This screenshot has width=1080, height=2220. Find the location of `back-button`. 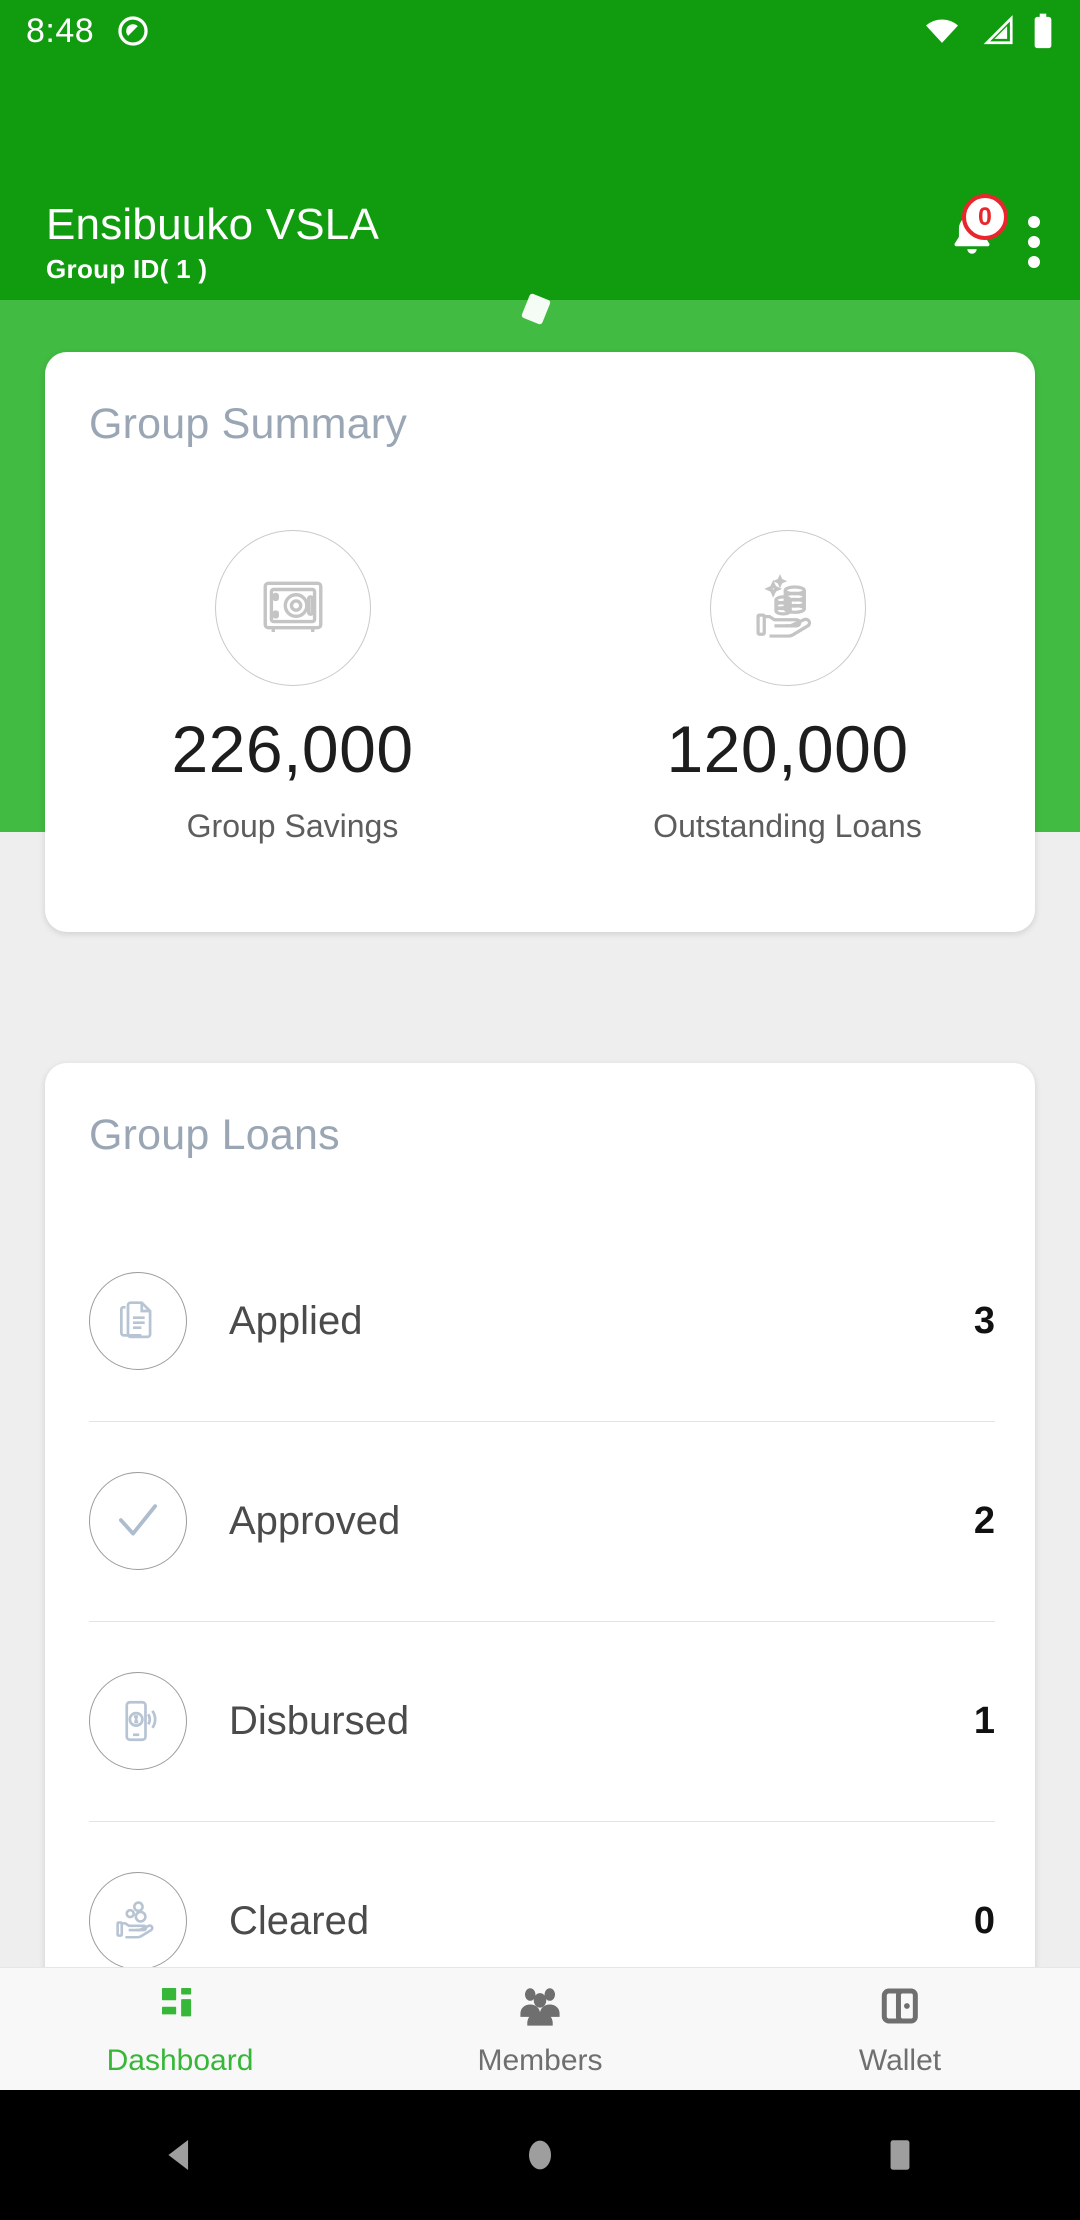

back-button is located at coordinates (180, 2155).